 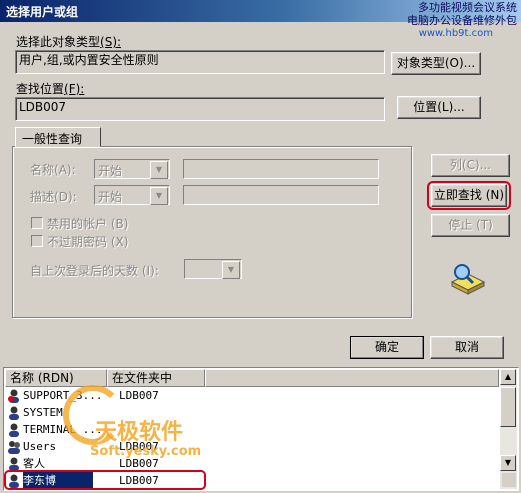 I want to click on column-header-folder: 在文件夹中, so click(x=156, y=378).